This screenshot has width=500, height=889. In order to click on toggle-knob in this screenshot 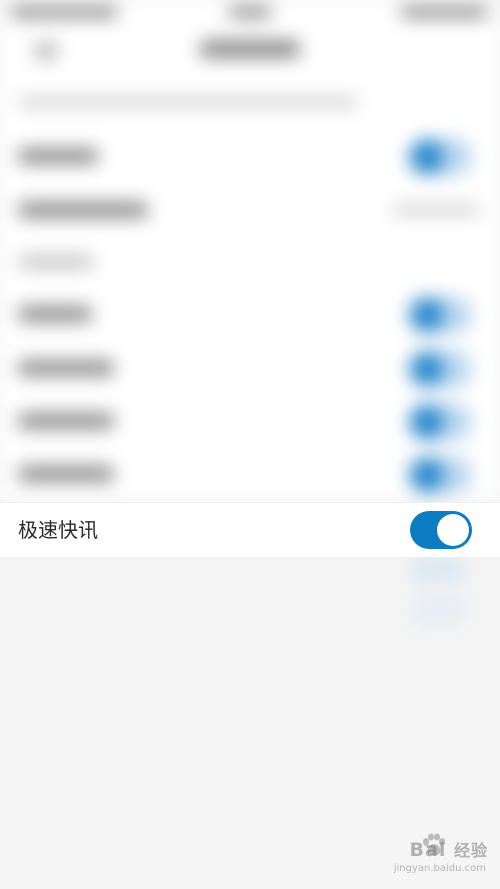, I will do `click(453, 530)`.